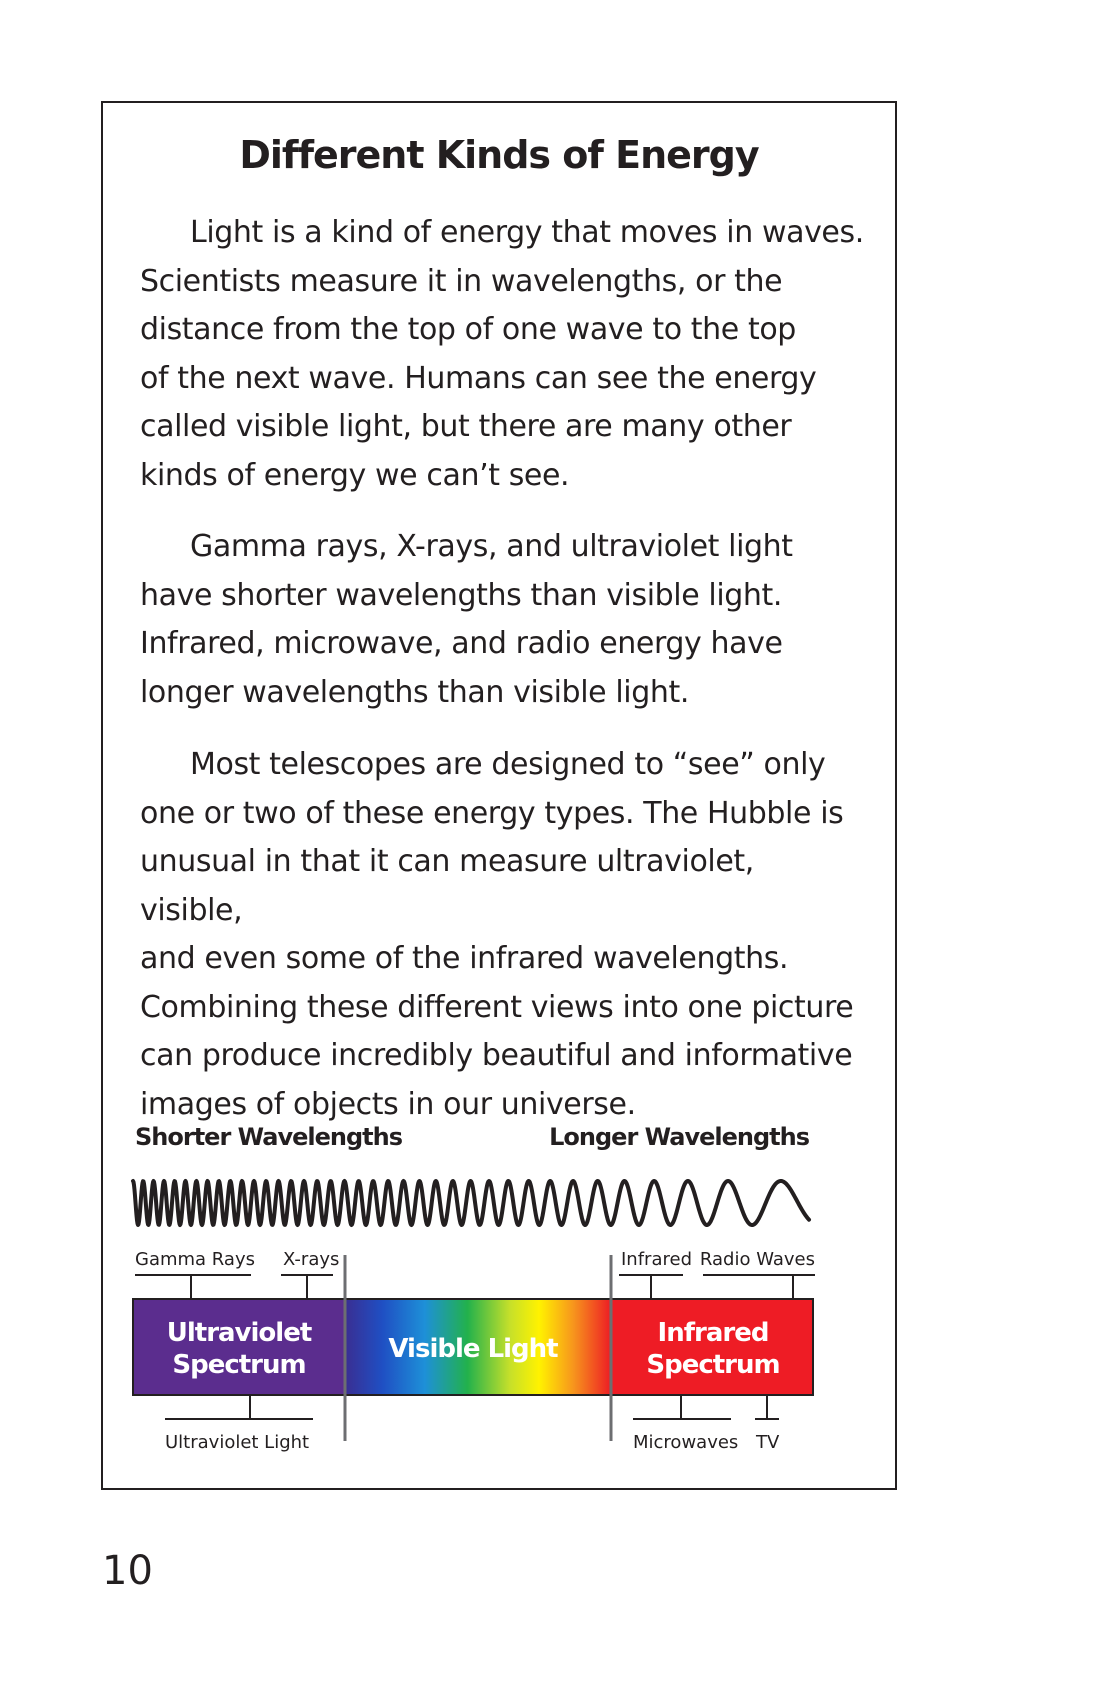 The width and height of the screenshot is (1100, 1700). Describe the element at coordinates (679, 1137) in the screenshot. I see `longer-wavelengths-label: Longer Wavelengths` at that location.